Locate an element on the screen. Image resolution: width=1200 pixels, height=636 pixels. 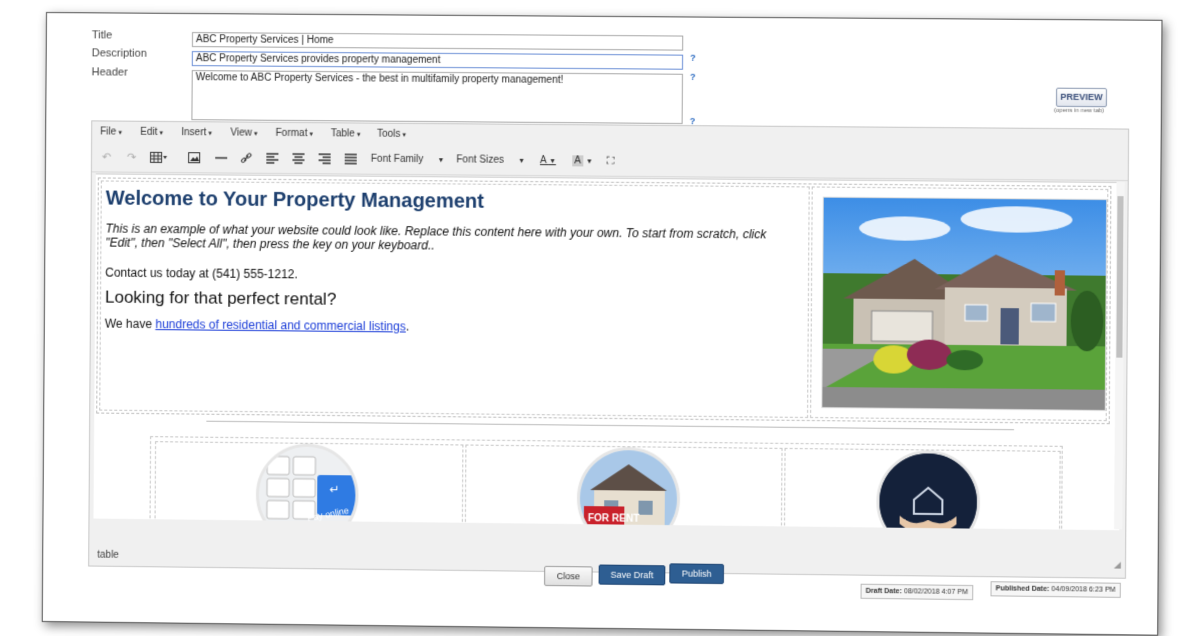
menu-table: Table▾ is located at coordinates (346, 133).